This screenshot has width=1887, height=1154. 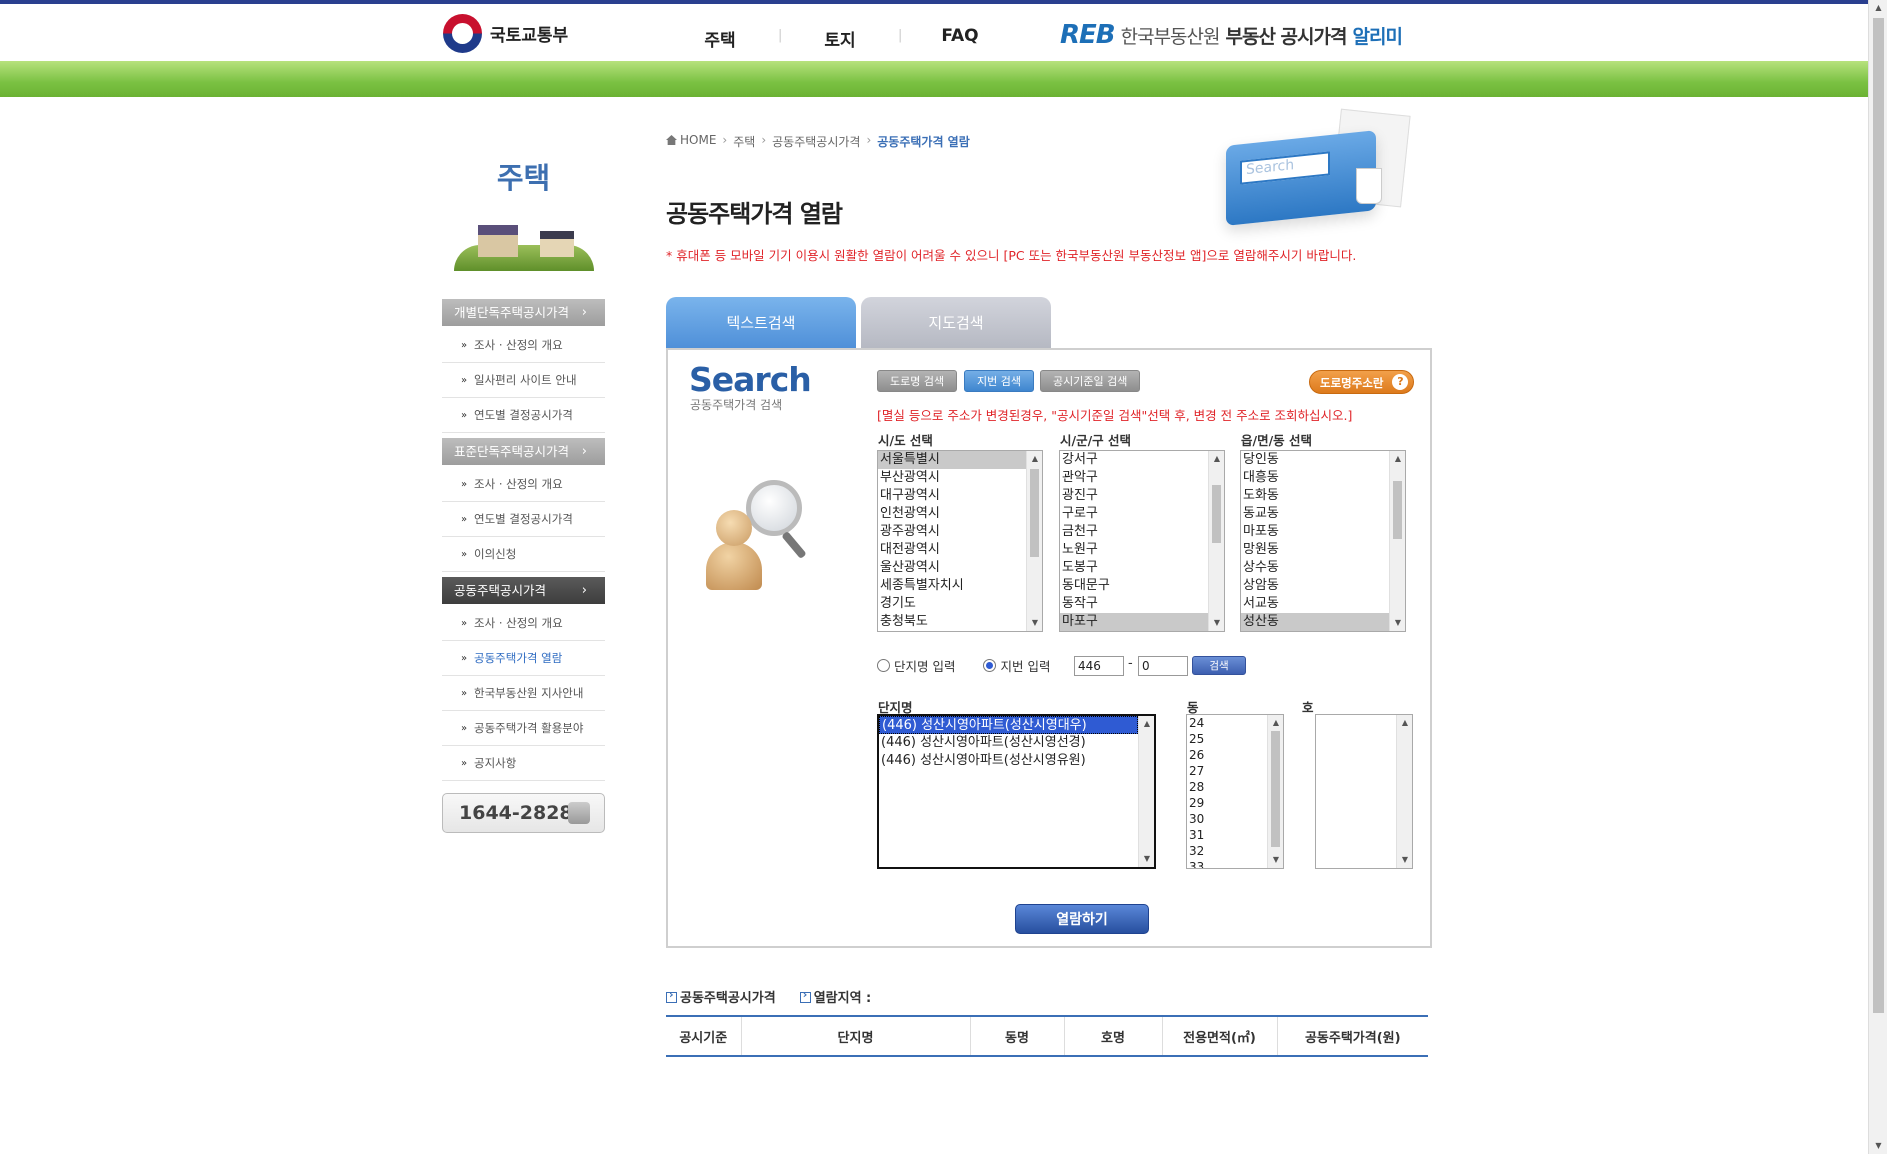 I want to click on tab-map-search: 지도검색, so click(x=956, y=323).